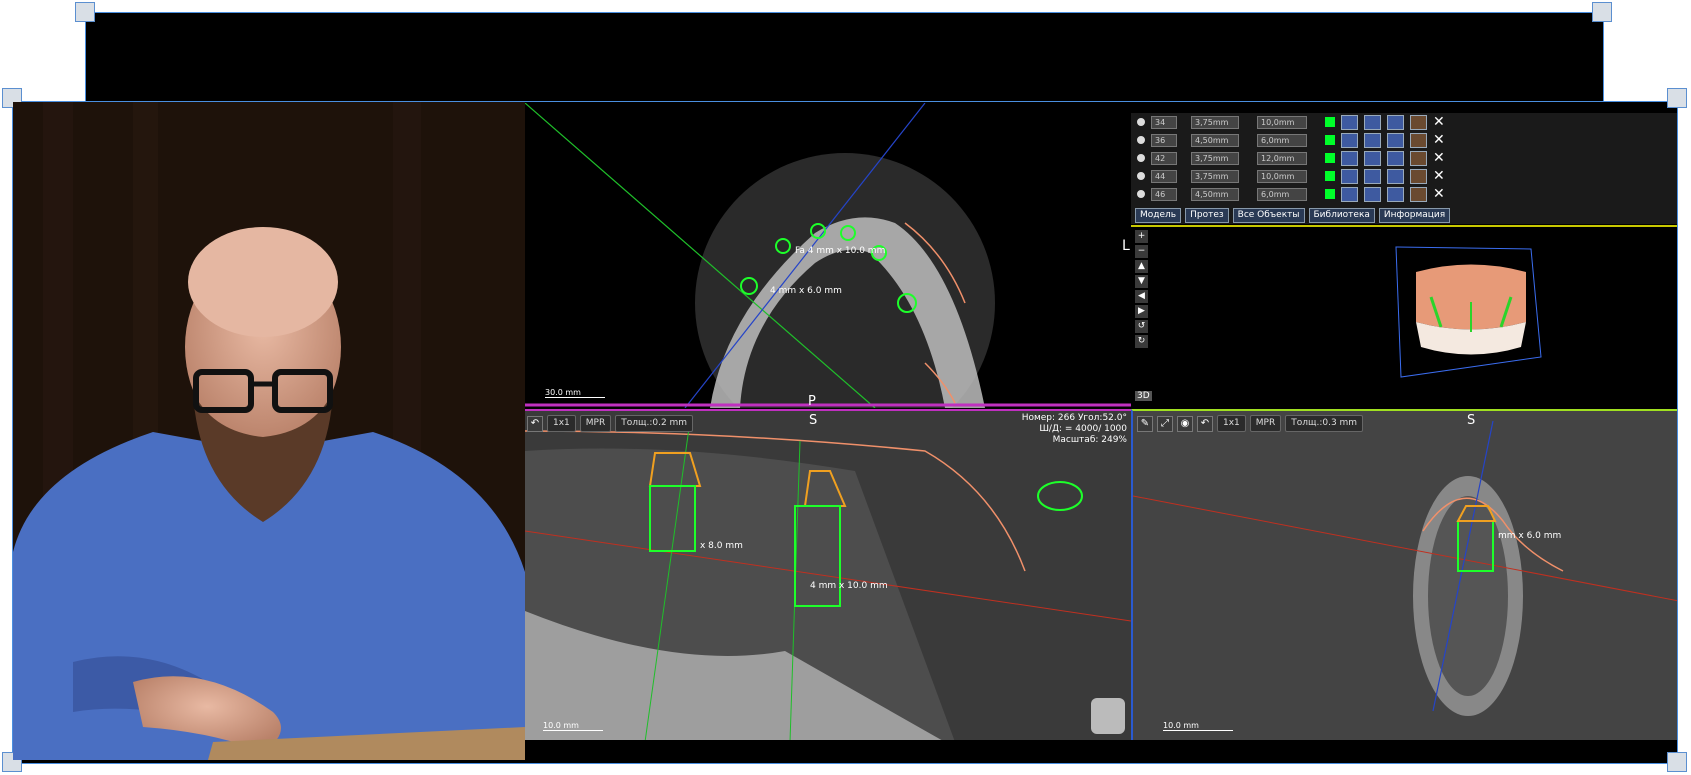 The width and height of the screenshot is (1691, 775). Describe the element at coordinates (1126, 246) in the screenshot. I see `axial-orient-left: L` at that location.